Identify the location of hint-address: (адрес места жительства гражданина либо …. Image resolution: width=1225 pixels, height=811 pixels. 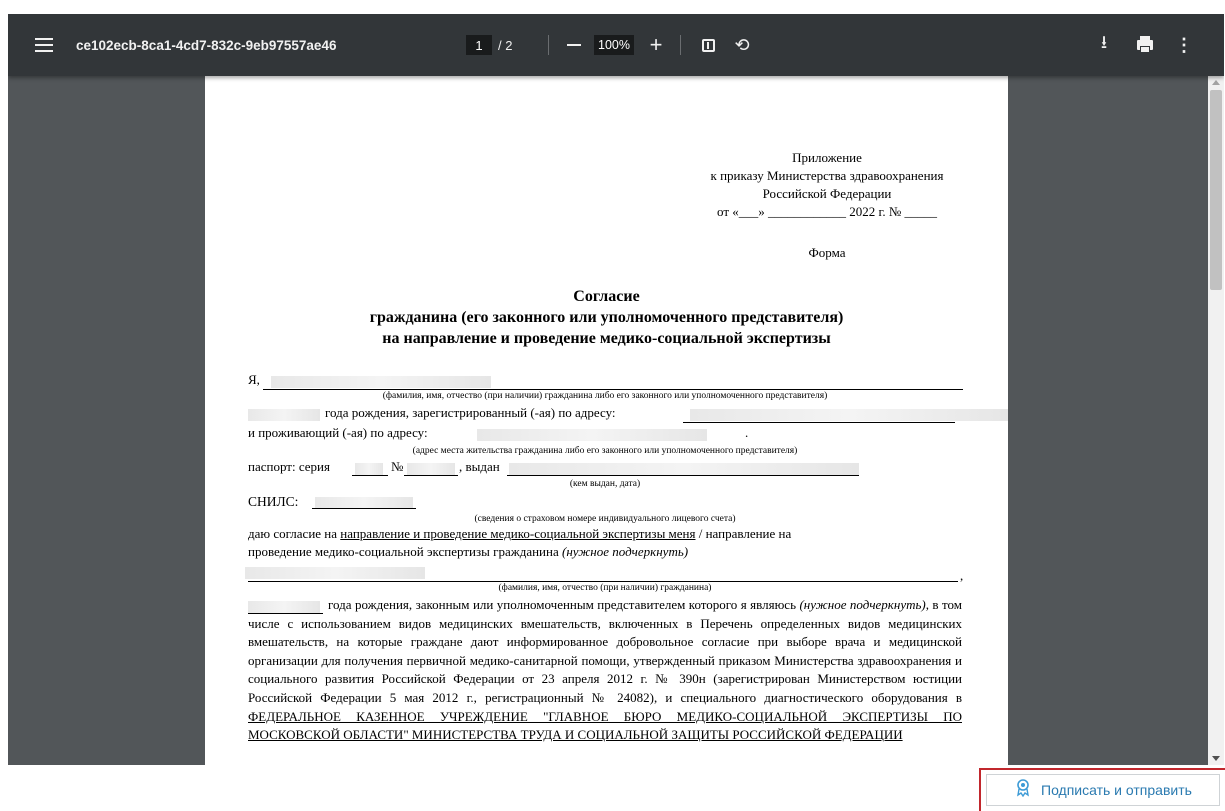
(605, 451).